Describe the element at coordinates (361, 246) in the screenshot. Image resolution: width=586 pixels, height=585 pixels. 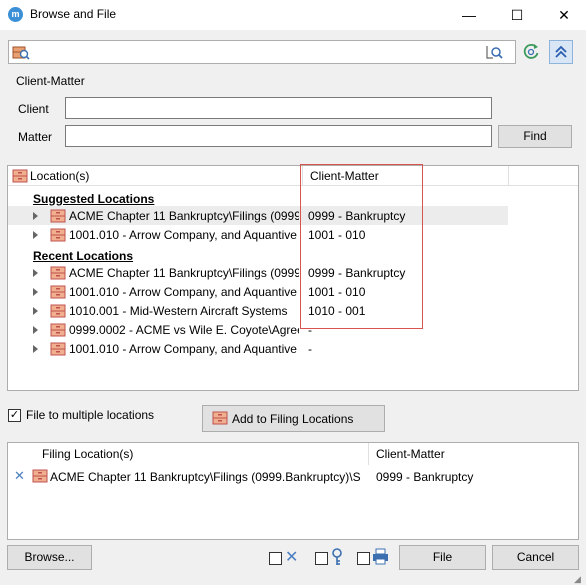
I see `client-matter-highlight` at that location.